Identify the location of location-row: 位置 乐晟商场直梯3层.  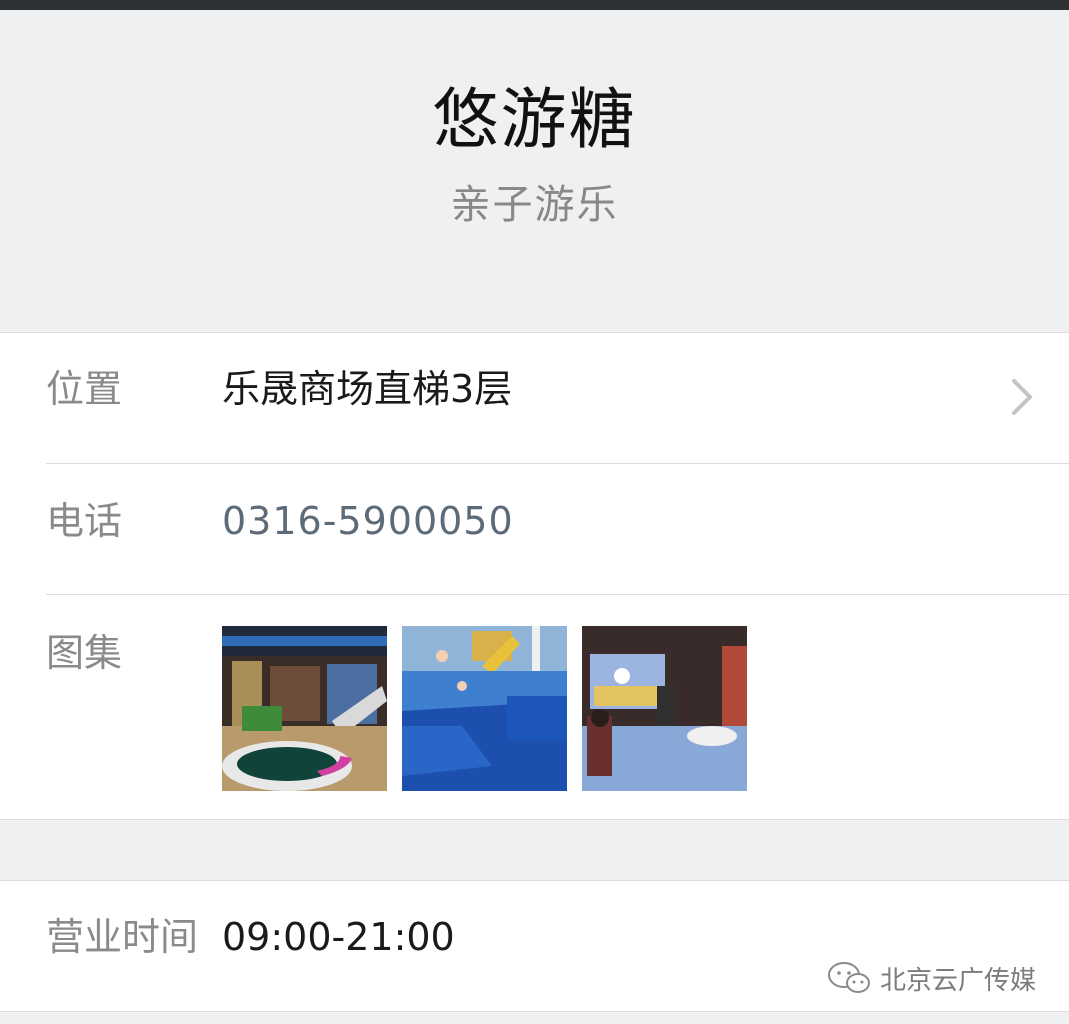
(534, 398).